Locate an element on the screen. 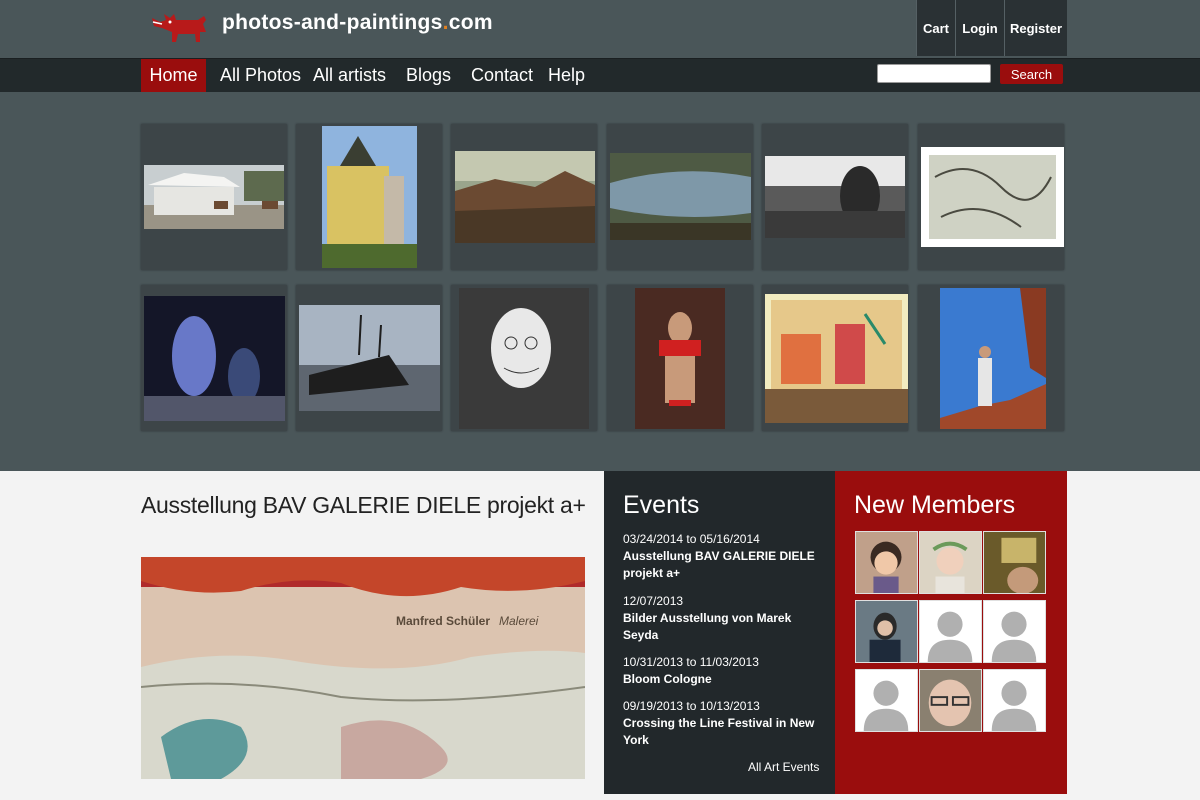 The width and height of the screenshot is (1200, 800). colorful-town-painting-photo is located at coordinates (836, 358).